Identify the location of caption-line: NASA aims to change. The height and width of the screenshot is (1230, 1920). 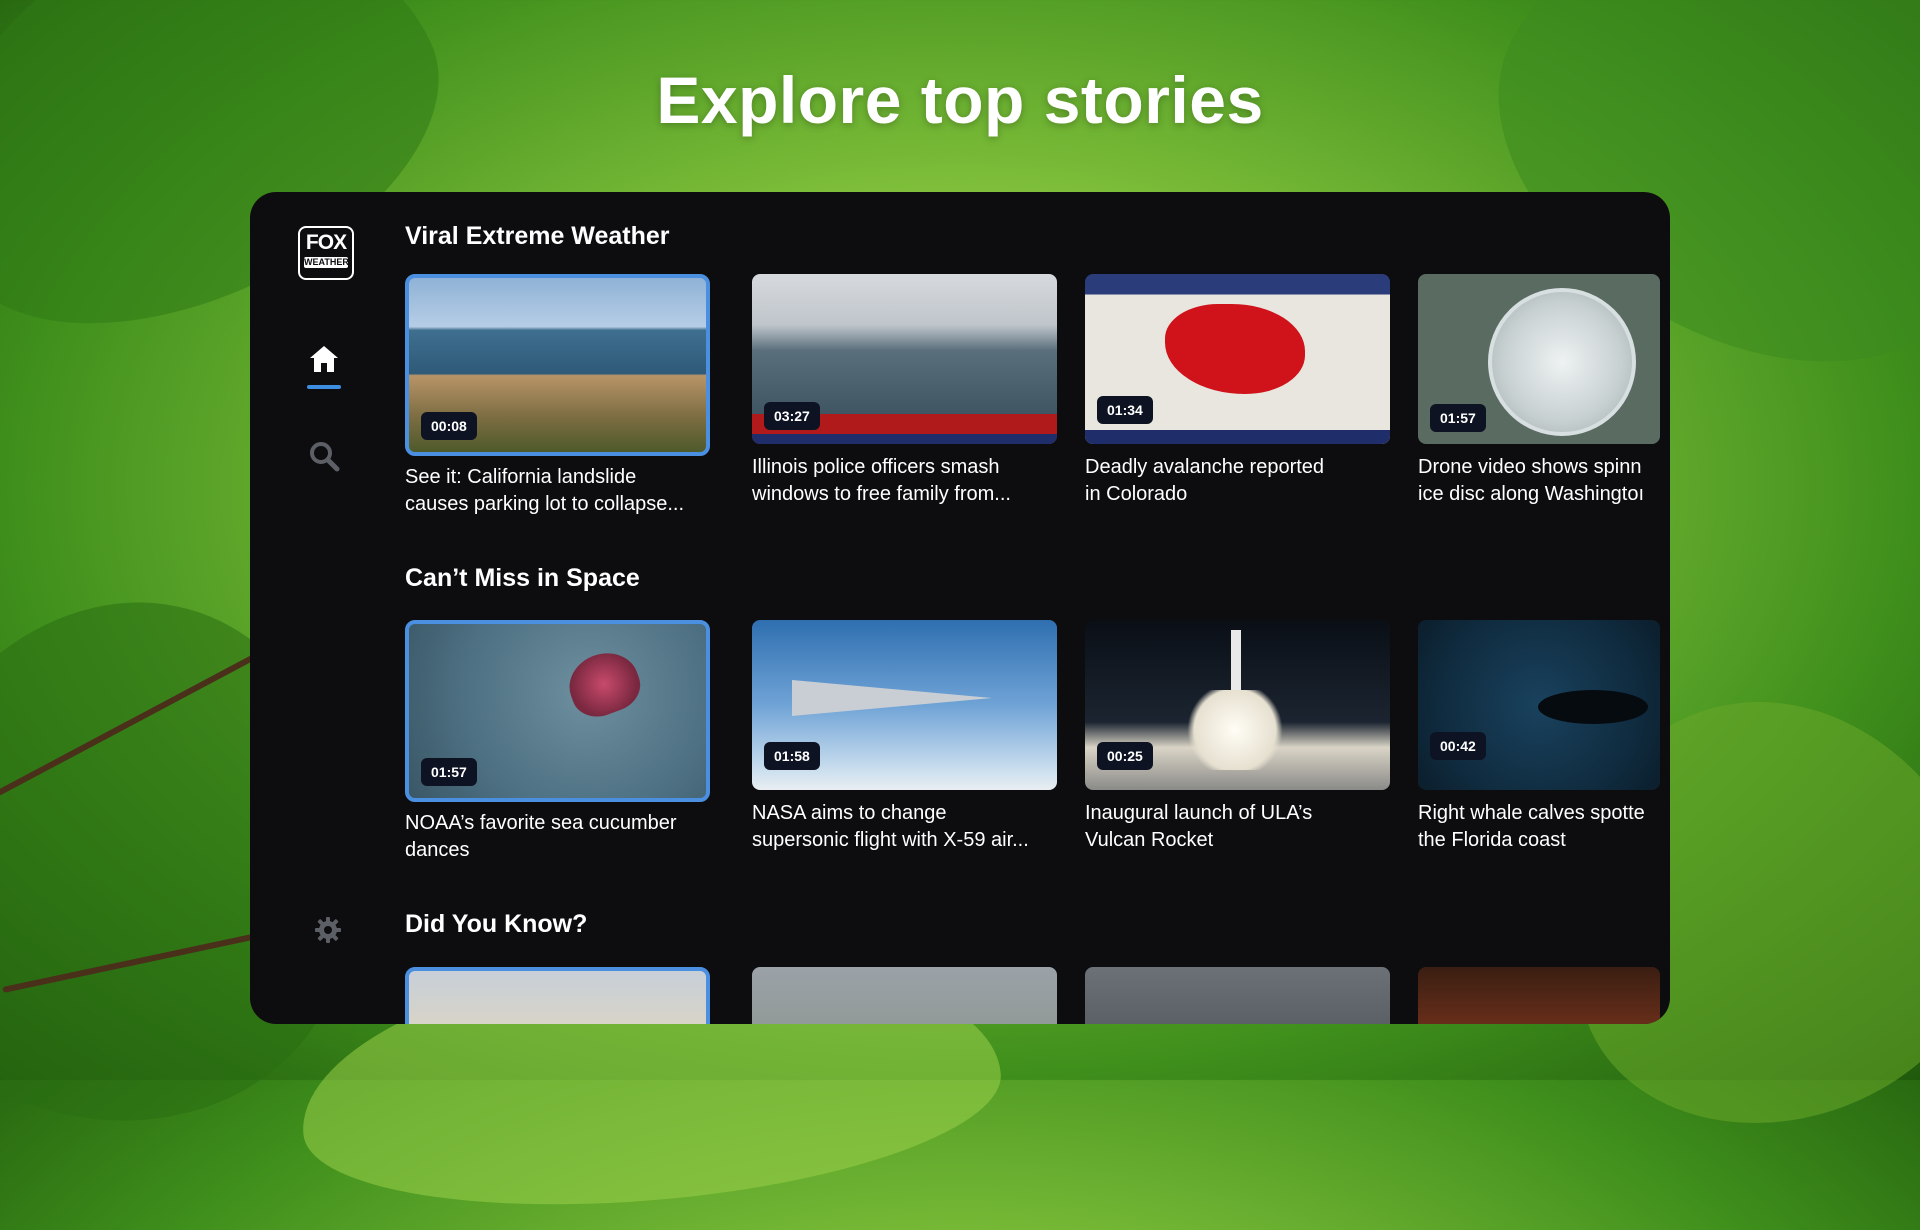
(849, 813).